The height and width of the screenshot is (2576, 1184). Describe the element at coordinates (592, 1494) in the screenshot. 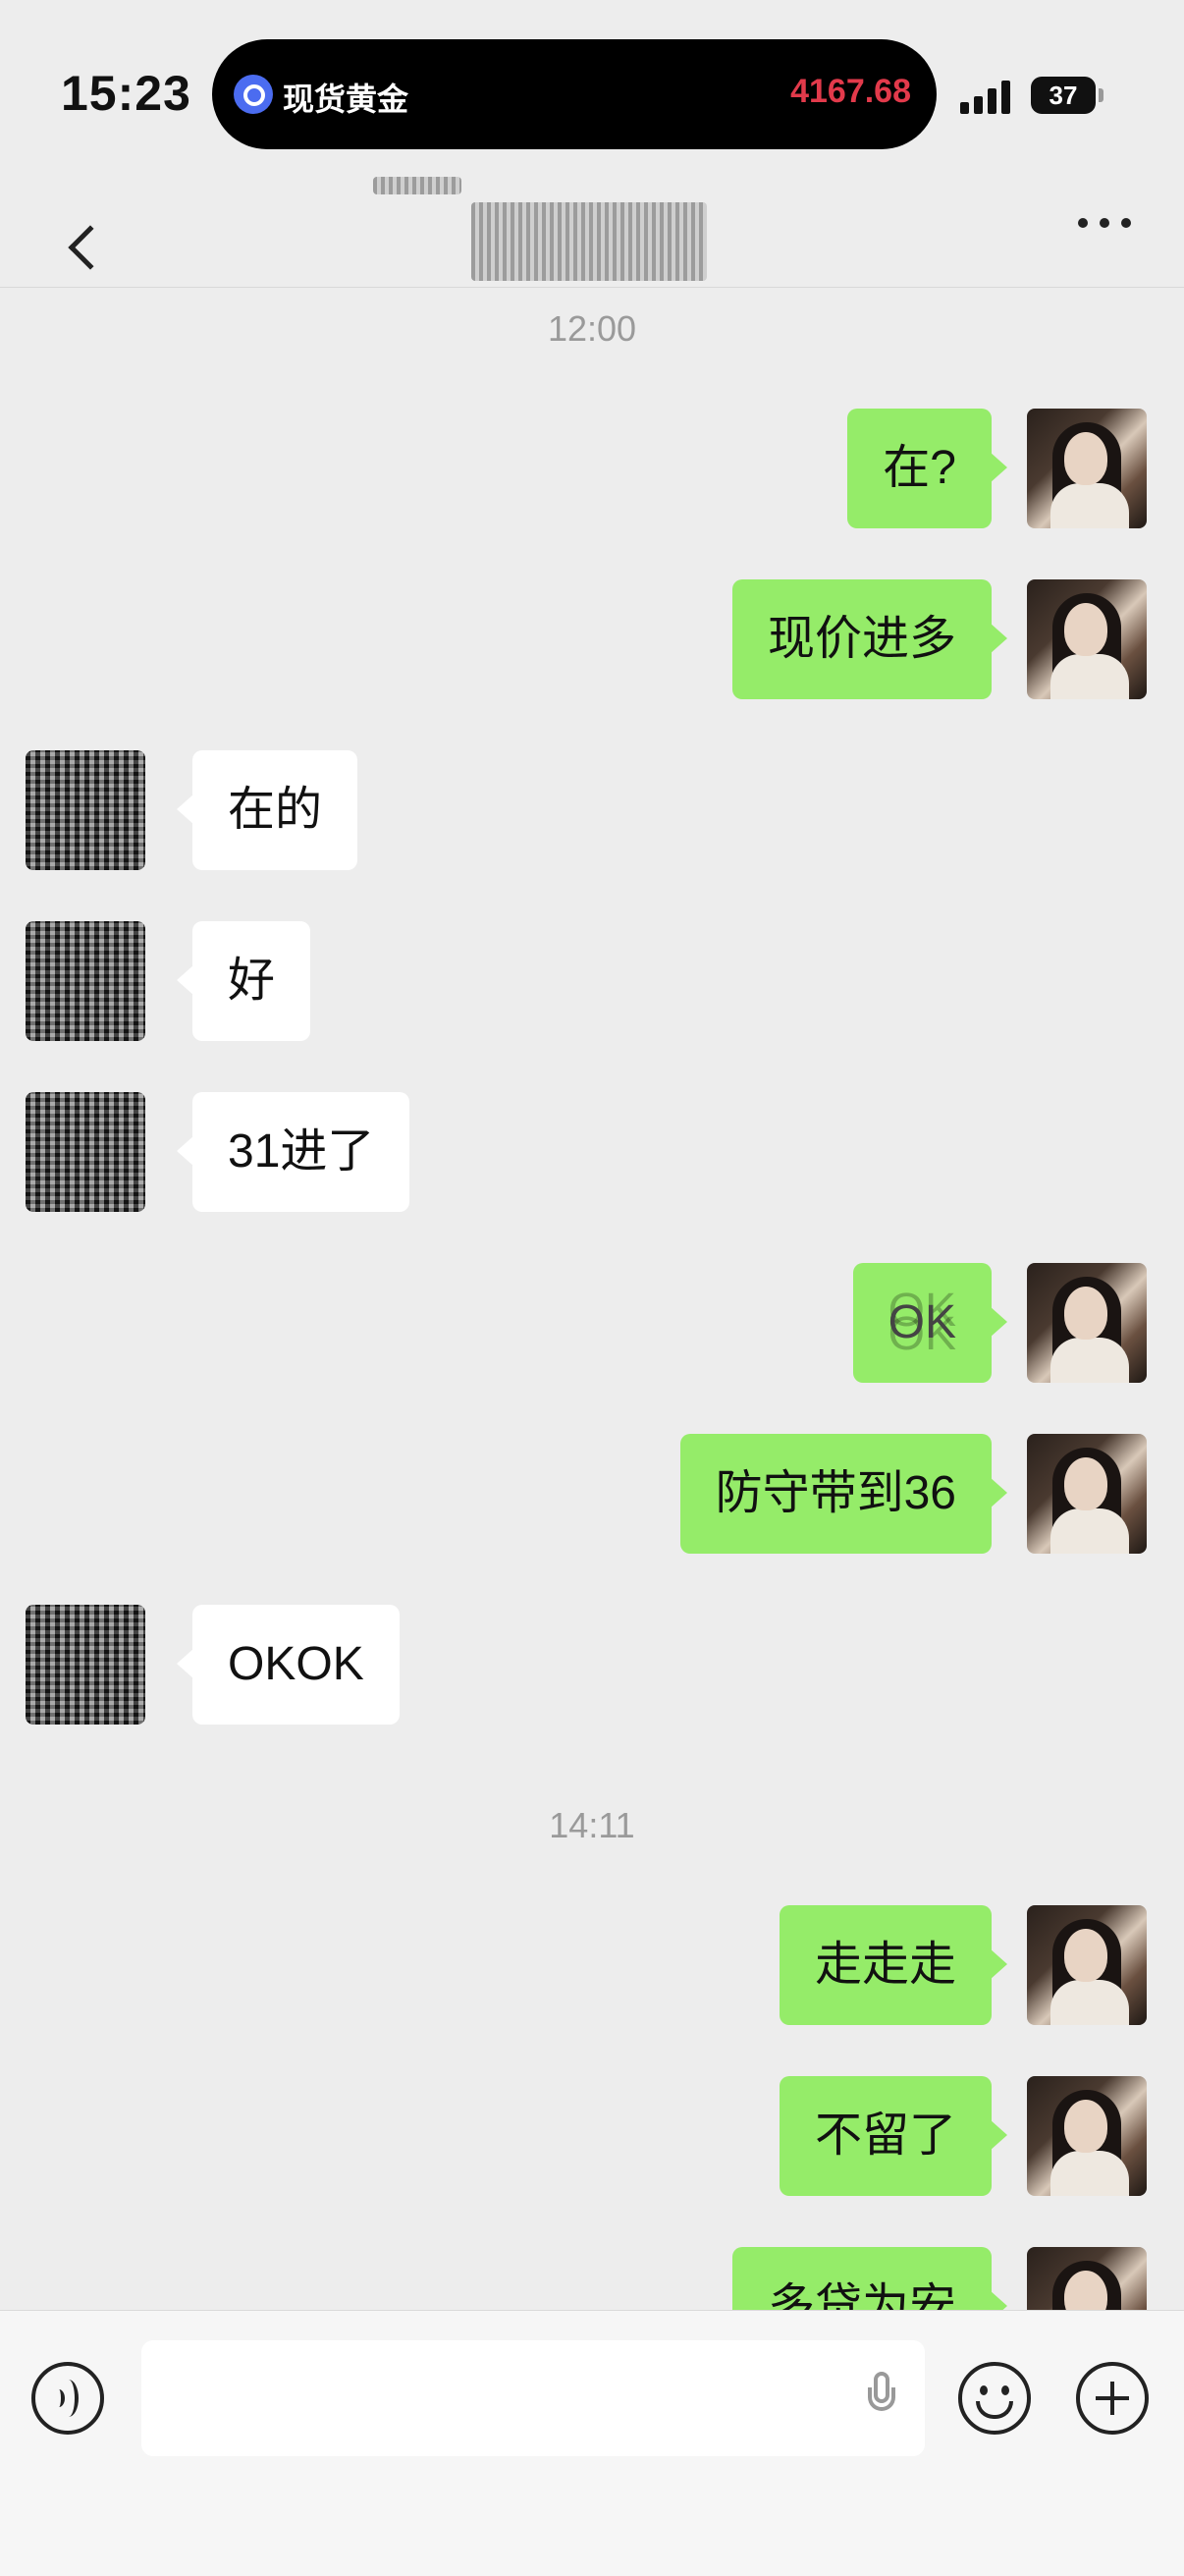

I see `message-row: 防守带到36` at that location.